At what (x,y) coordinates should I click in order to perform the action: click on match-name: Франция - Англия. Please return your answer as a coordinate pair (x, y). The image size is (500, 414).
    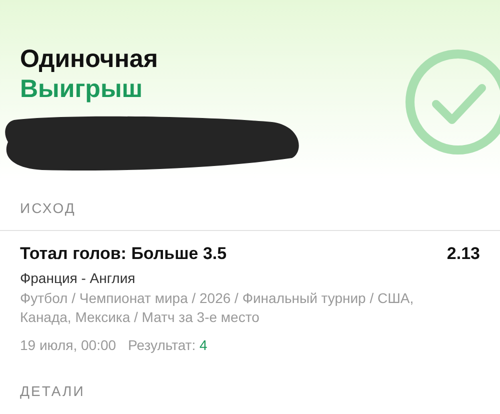
    Looking at the image, I should click on (78, 278).